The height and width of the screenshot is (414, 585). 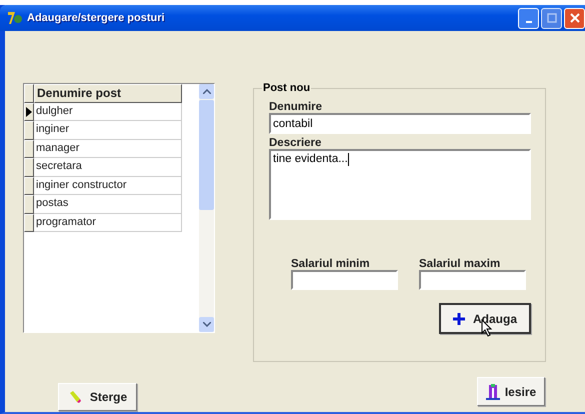 I want to click on maximize-icon, so click(x=551, y=18).